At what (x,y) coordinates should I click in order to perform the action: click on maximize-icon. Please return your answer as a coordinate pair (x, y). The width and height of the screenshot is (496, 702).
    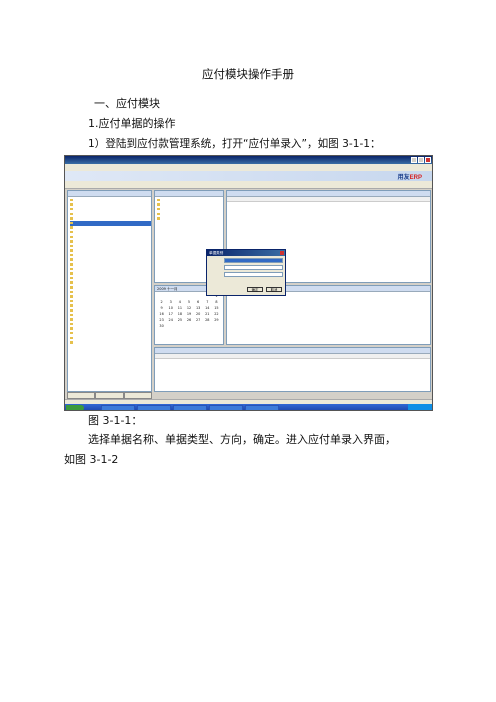
    Looking at the image, I should click on (421, 160).